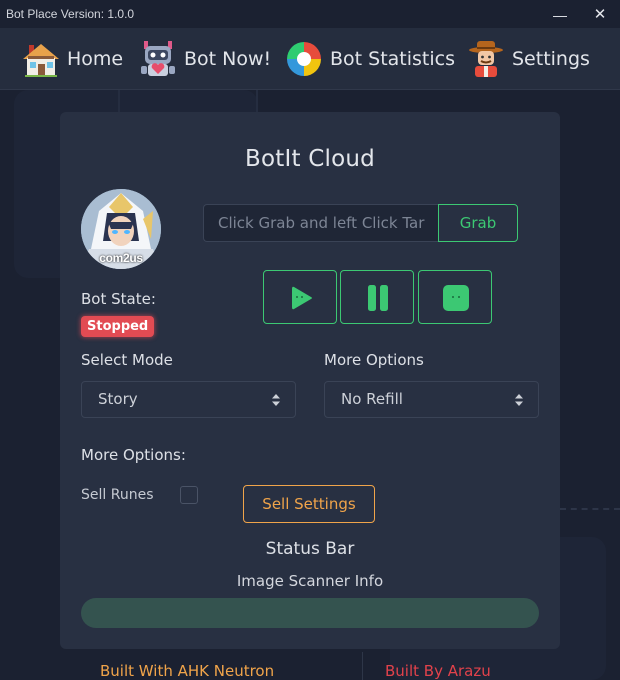 The width and height of the screenshot is (620, 680). I want to click on nav-settings-label: Settings, so click(551, 59).